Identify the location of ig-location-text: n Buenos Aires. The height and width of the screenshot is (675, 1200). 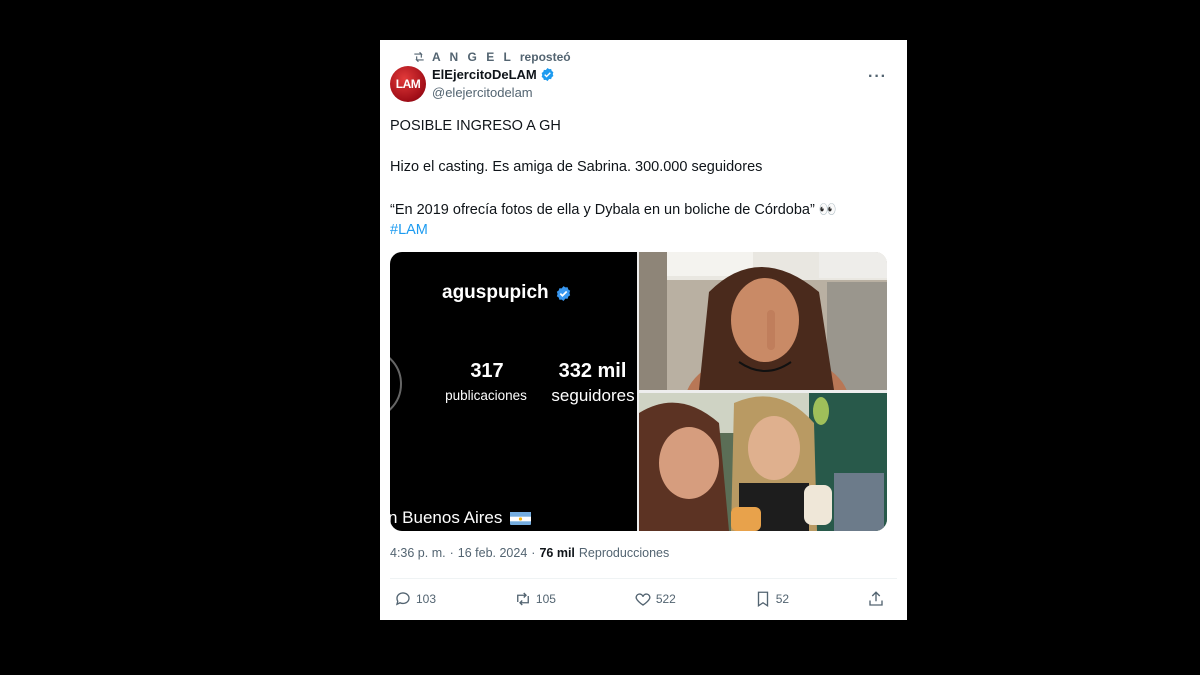
(446, 517).